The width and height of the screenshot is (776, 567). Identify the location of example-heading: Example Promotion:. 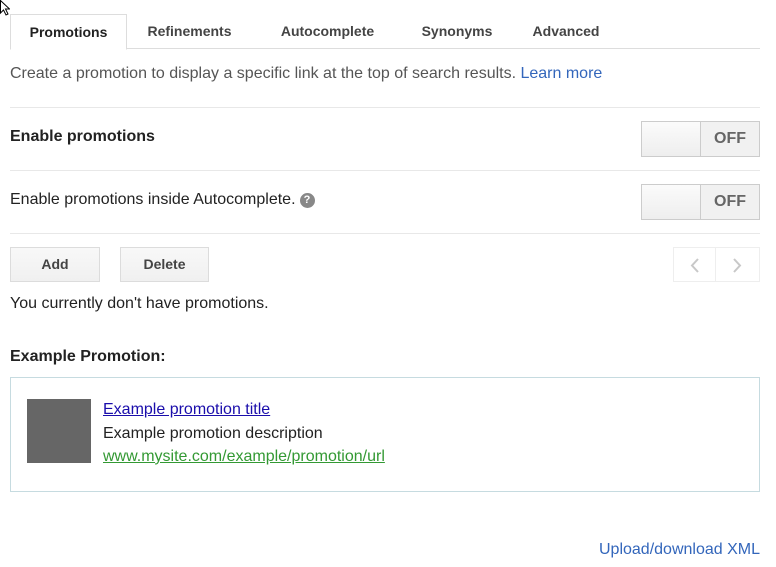
(88, 356).